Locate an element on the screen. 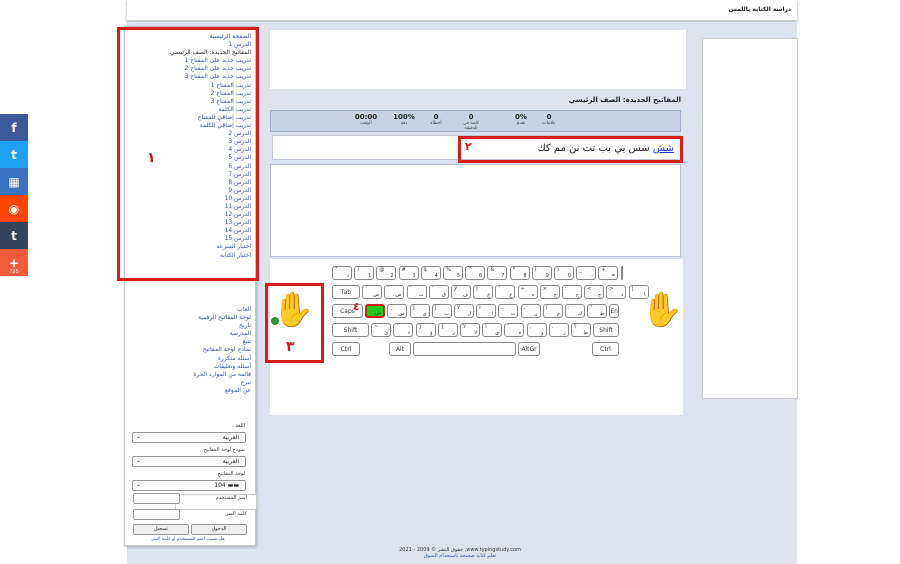 This screenshot has height=564, width=900. stat-value: 00:00 is located at coordinates (366, 117).